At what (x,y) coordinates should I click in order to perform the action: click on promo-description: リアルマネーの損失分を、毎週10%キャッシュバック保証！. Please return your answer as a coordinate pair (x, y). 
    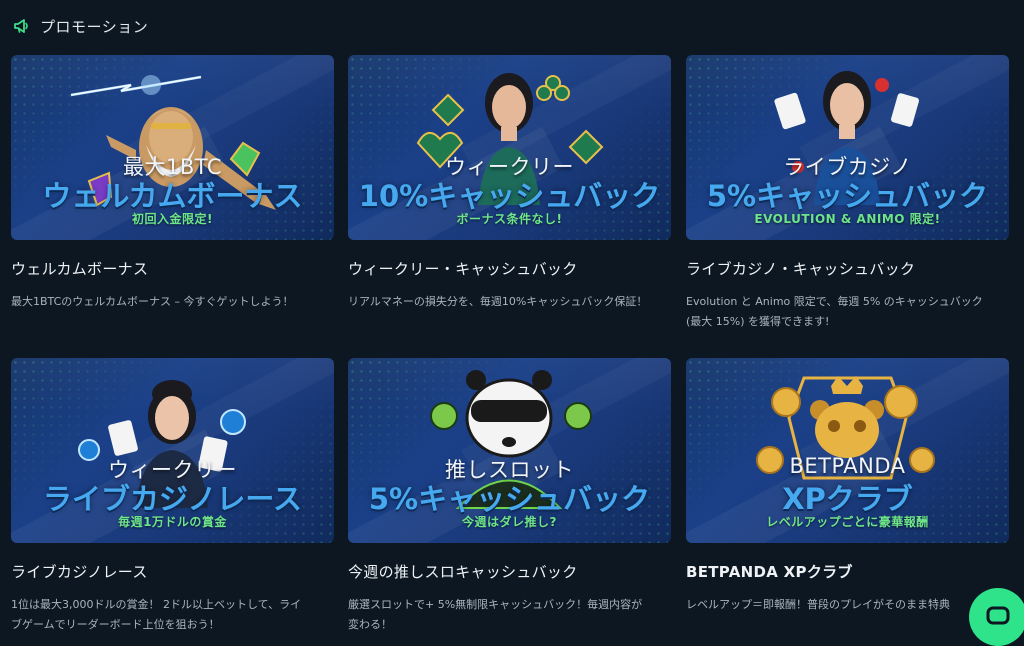
    Looking at the image, I should click on (498, 301).